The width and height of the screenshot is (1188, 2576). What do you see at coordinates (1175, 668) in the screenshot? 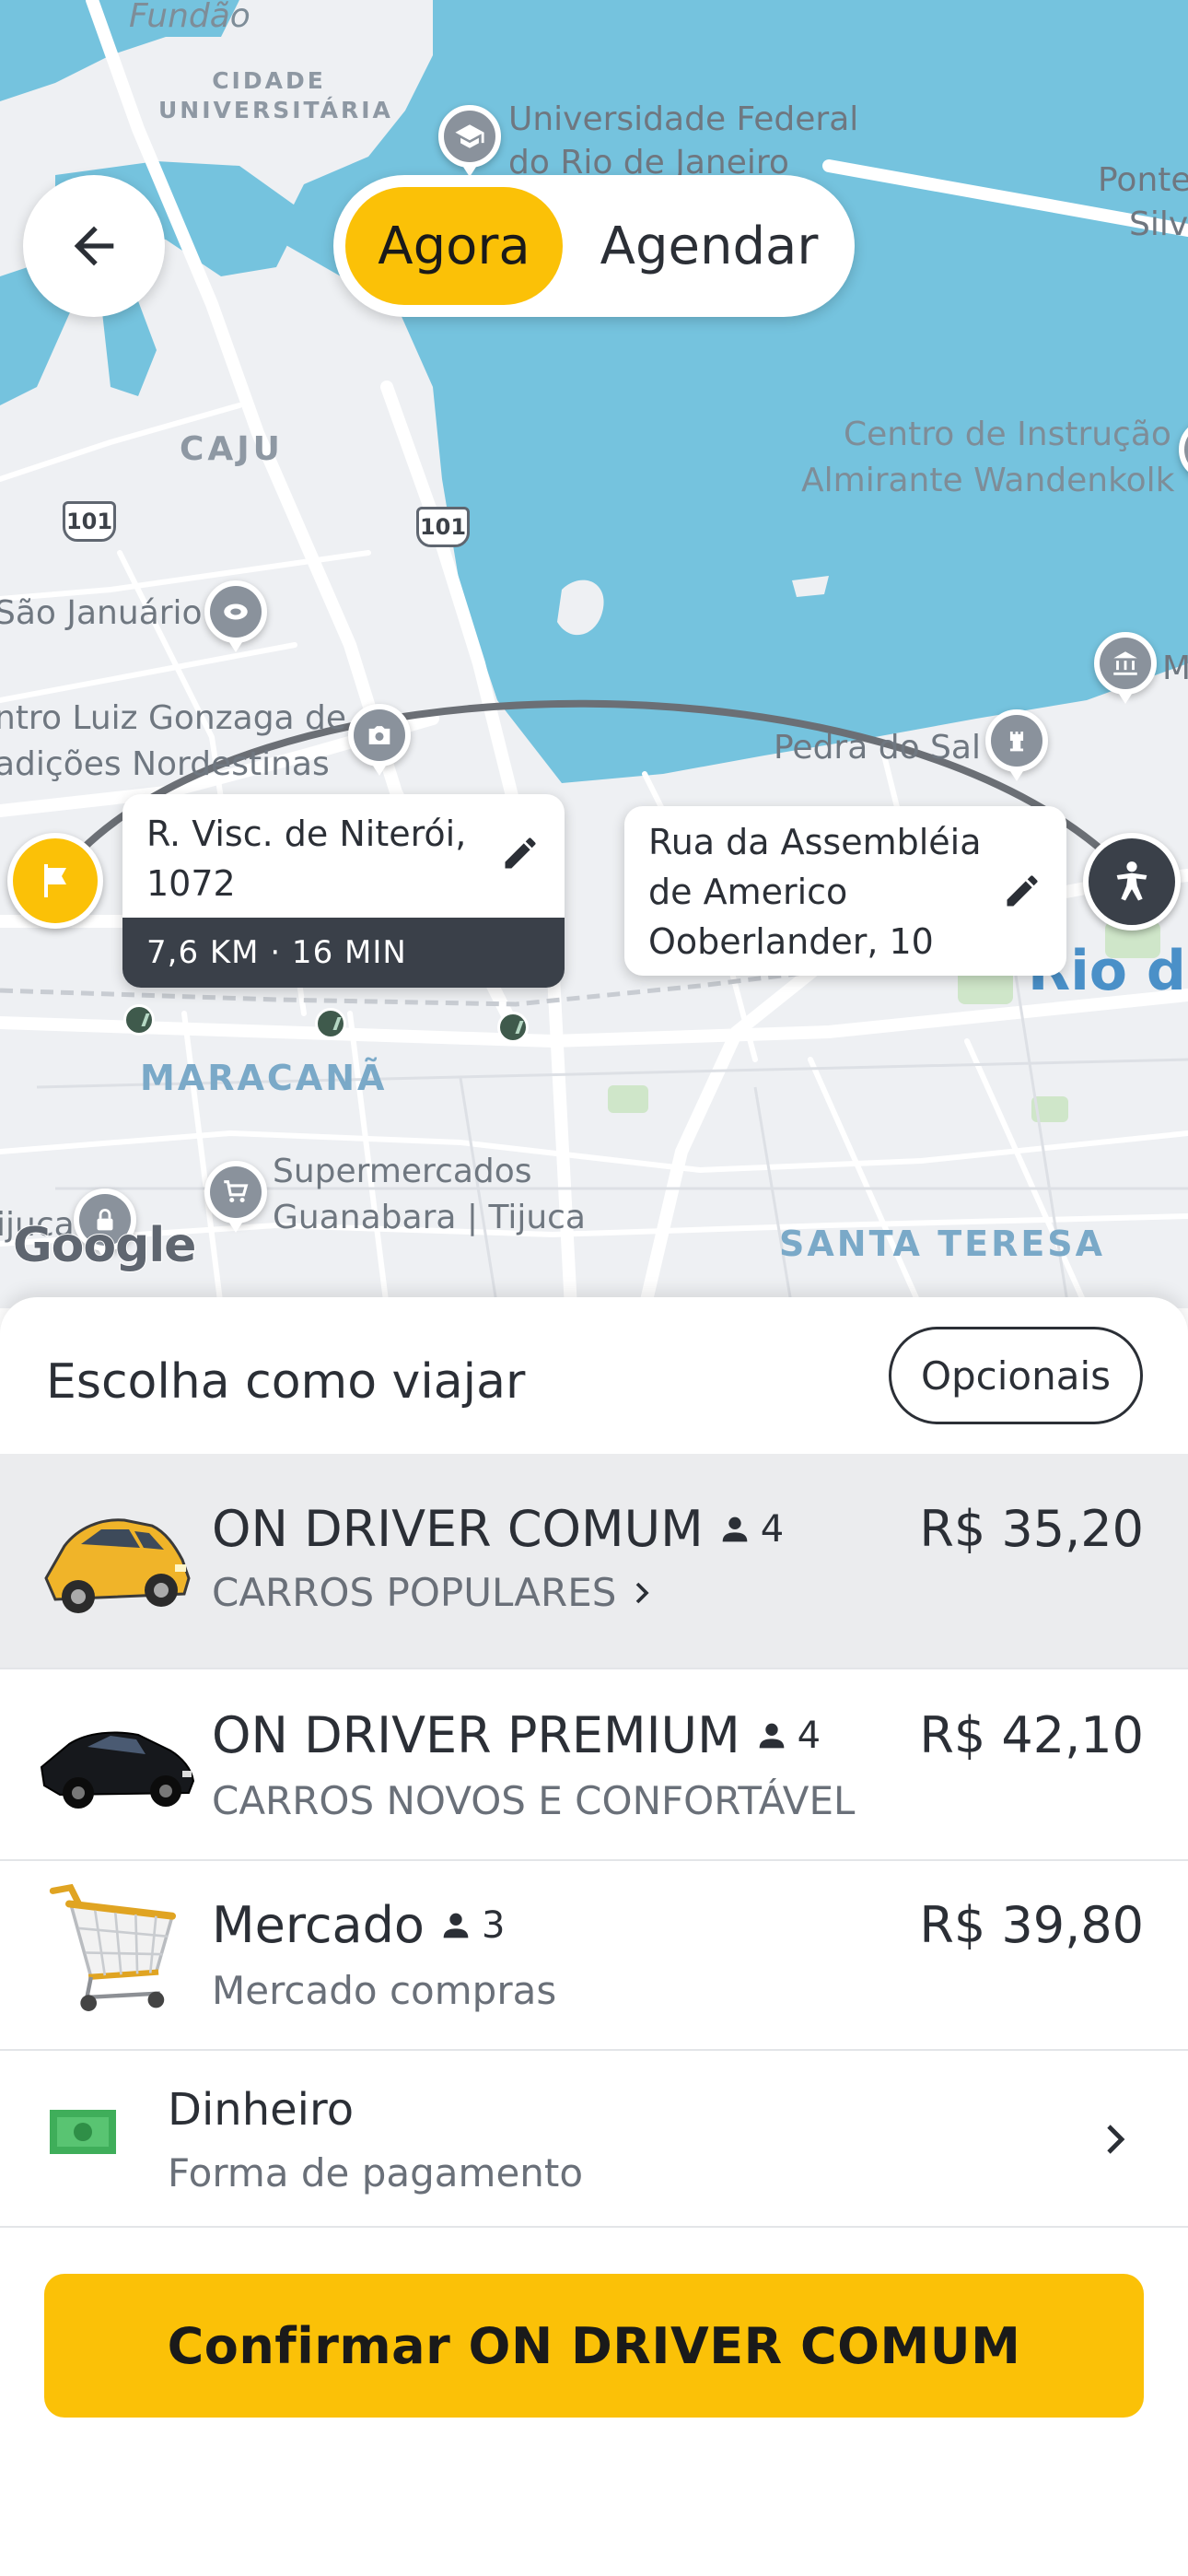
I see `map-label-m: M` at bounding box center [1175, 668].